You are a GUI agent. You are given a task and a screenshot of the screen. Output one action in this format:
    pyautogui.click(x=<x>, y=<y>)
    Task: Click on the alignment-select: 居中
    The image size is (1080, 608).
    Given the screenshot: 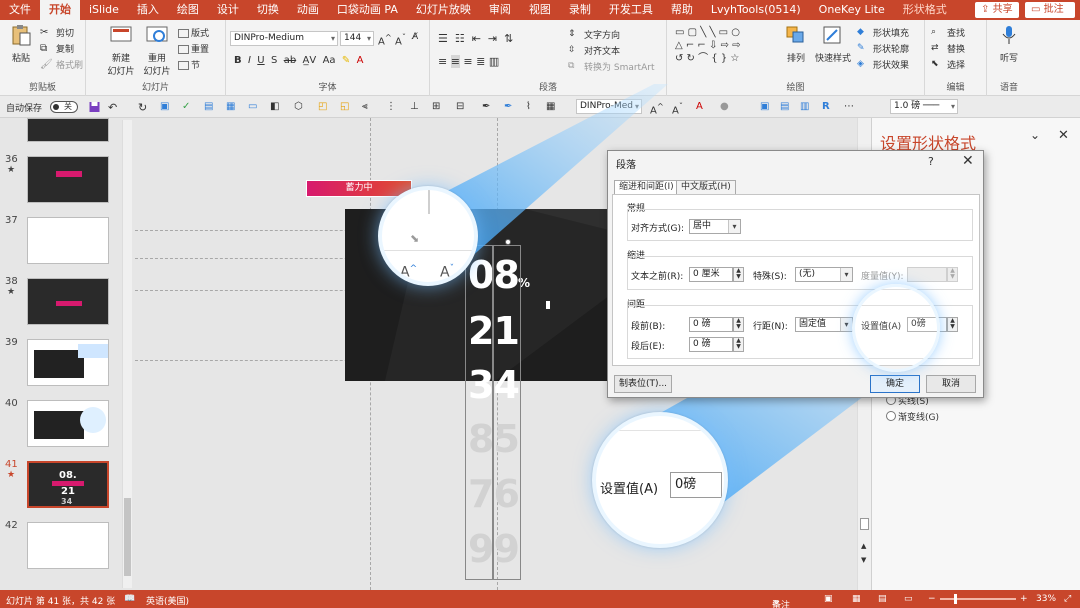 What is the action you would take?
    pyautogui.click(x=715, y=226)
    